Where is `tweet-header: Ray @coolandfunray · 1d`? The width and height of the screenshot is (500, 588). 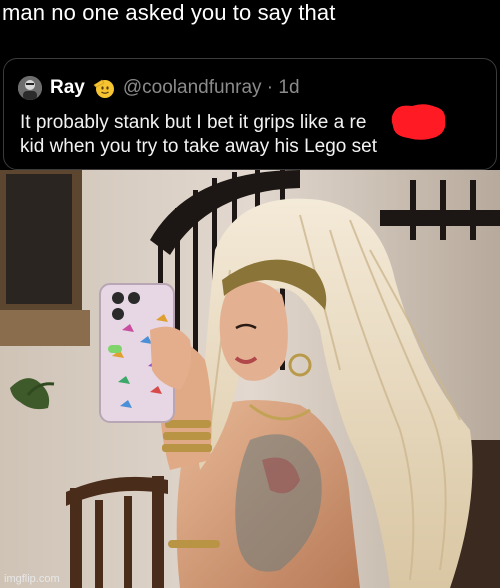 tweet-header: Ray @coolandfunray · 1d is located at coordinates (159, 88).